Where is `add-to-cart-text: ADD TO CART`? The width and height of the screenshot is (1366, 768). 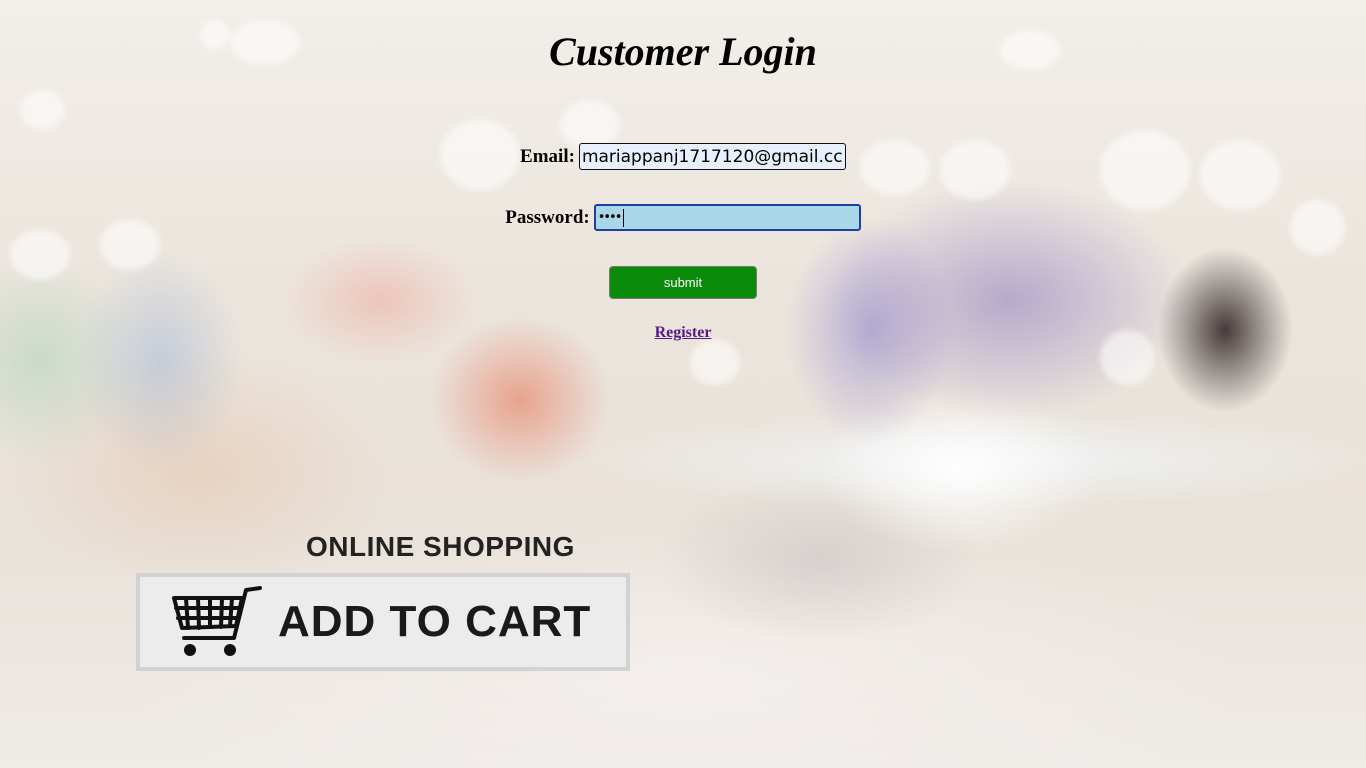 add-to-cart-text: ADD TO CART is located at coordinates (435, 621).